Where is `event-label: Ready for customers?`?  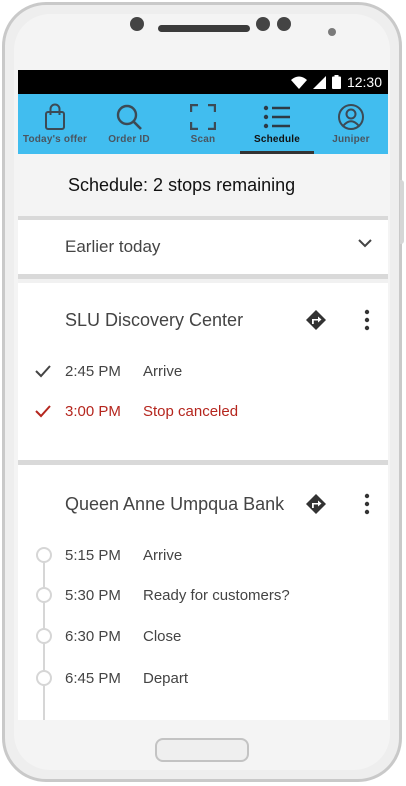 event-label: Ready for customers? is located at coordinates (216, 595).